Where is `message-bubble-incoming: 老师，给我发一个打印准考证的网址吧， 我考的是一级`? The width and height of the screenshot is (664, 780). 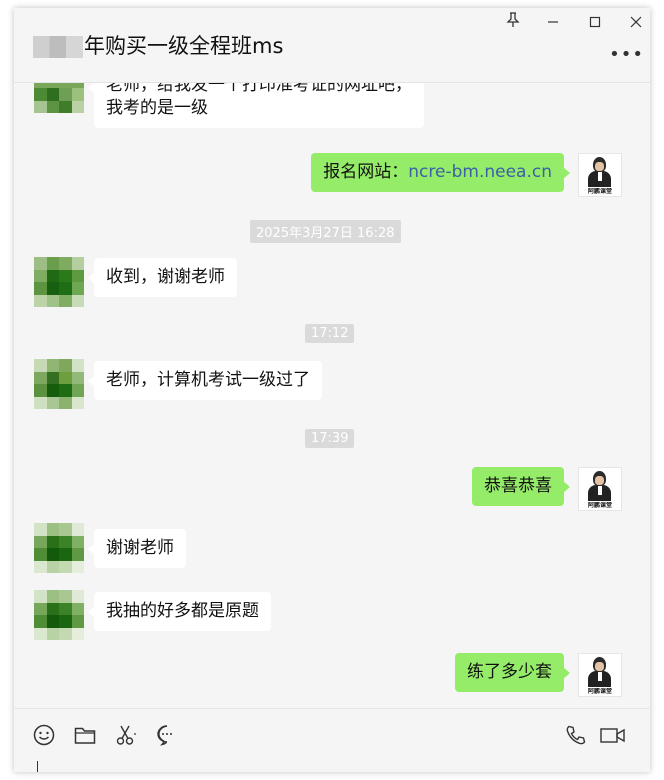
message-bubble-incoming: 老师，给我发一个打印准考证的网址吧， 我考的是一级 is located at coordinates (256, 105).